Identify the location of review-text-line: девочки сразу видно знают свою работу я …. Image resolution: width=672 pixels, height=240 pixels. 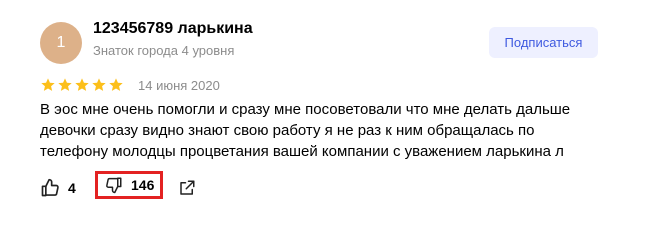
(287, 130).